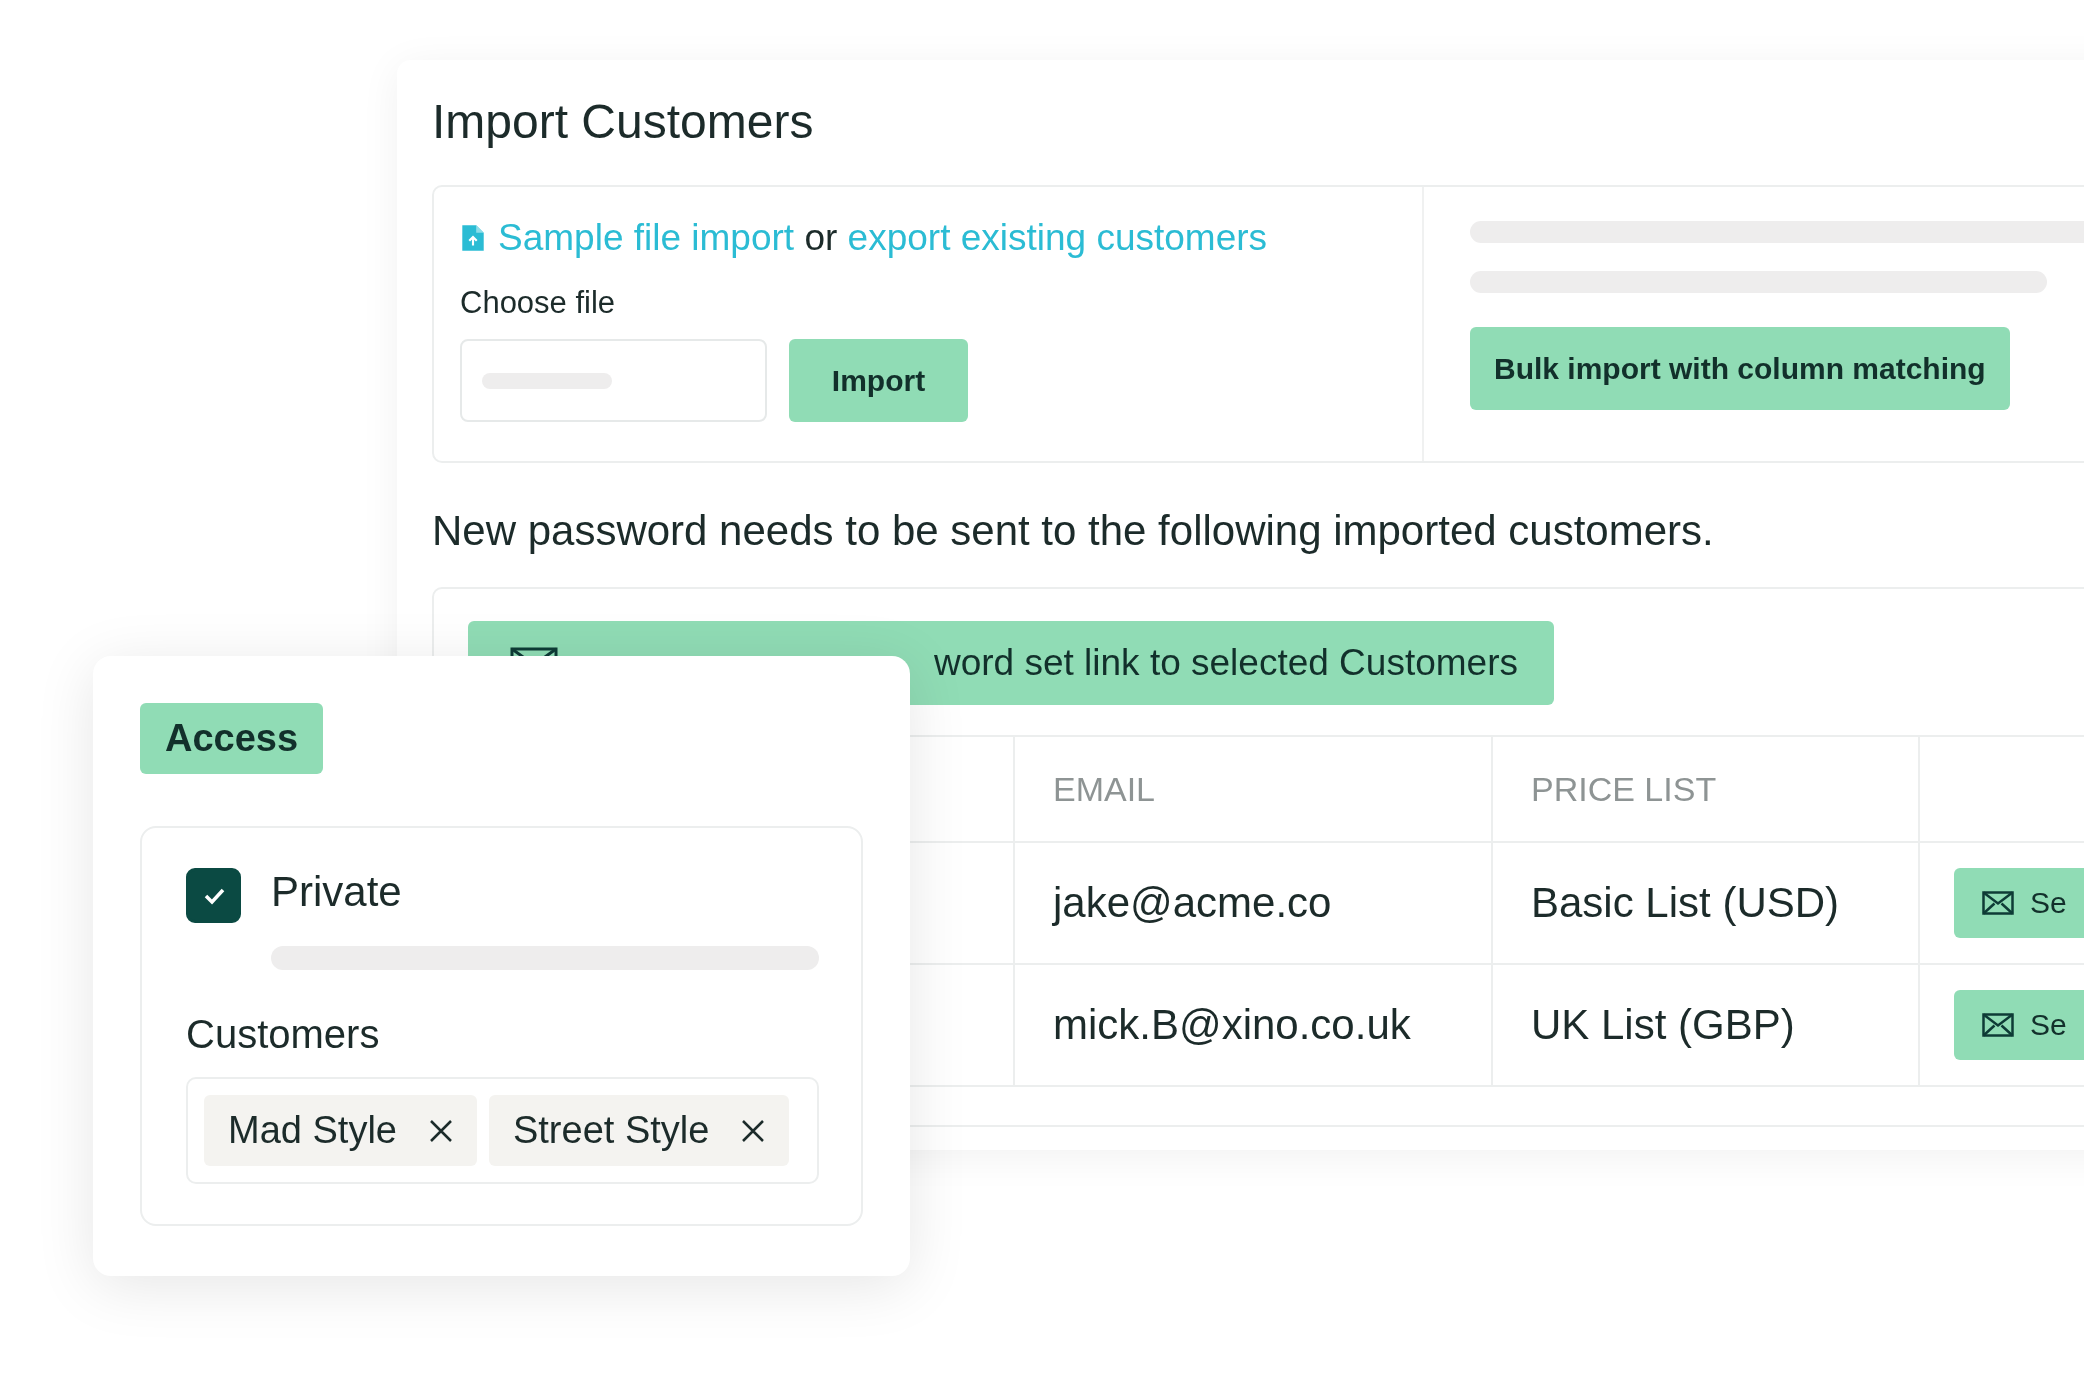 Image resolution: width=2084 pixels, height=1399 pixels. What do you see at coordinates (1706, 903) in the screenshot?
I see `table-cell: Basic List (USD)` at bounding box center [1706, 903].